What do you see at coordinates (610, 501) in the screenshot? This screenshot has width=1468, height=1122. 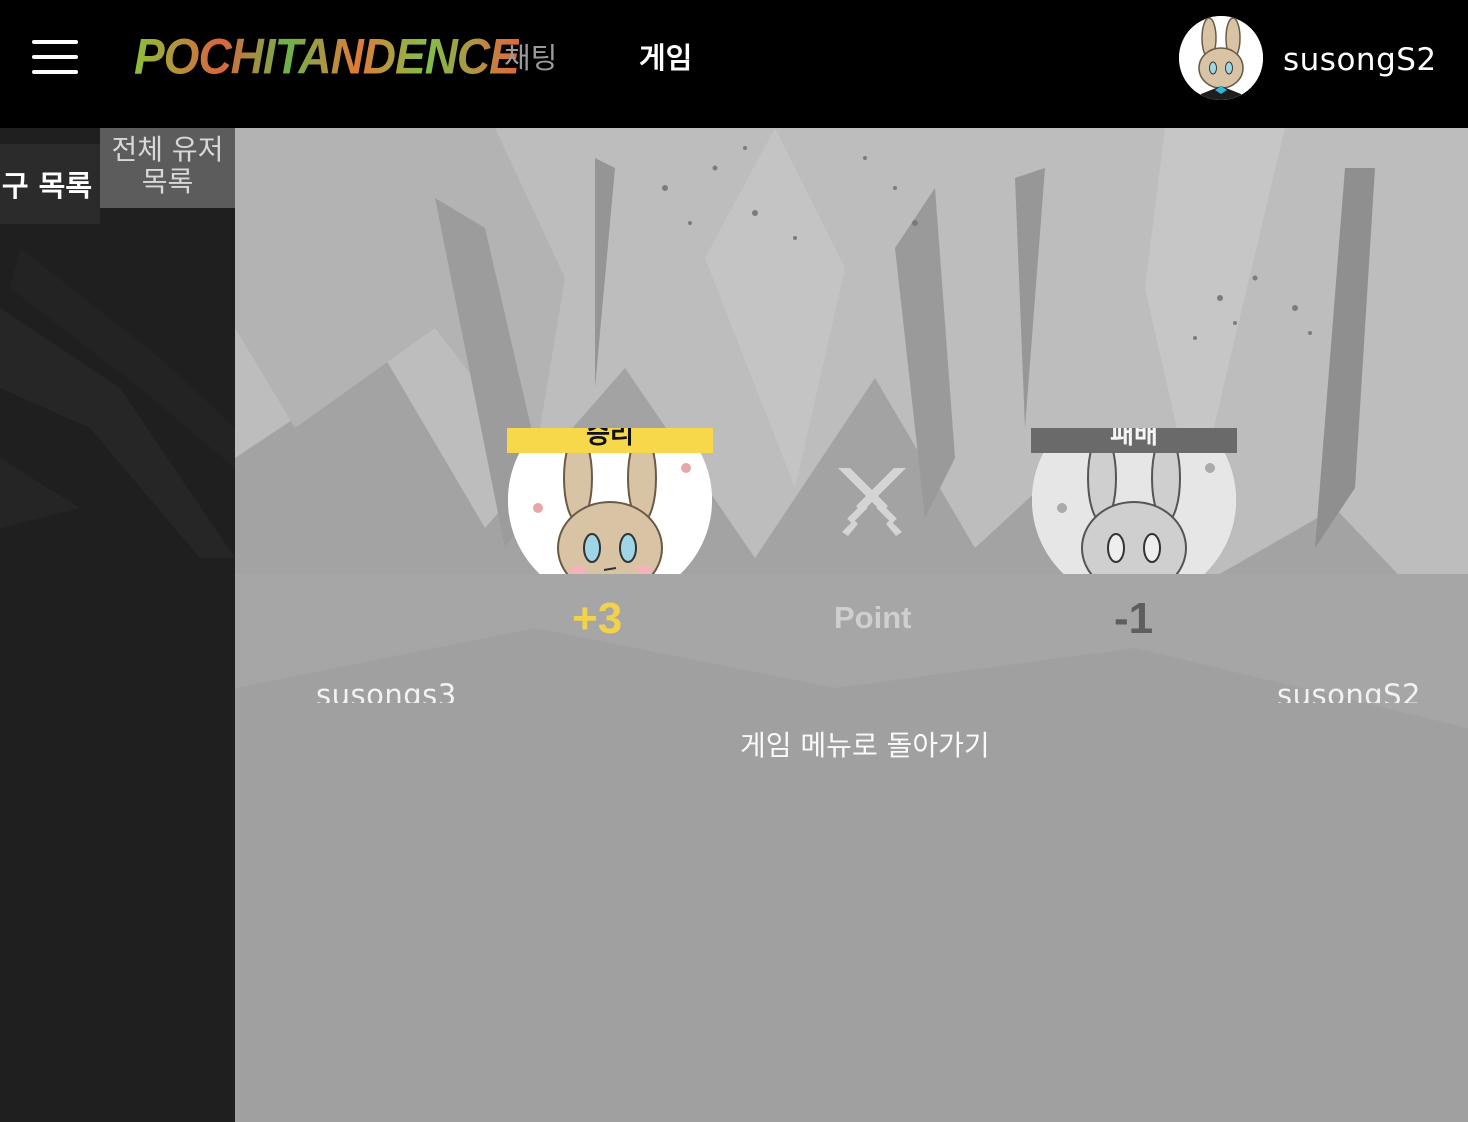 I see `player1-avatar: 승리` at bounding box center [610, 501].